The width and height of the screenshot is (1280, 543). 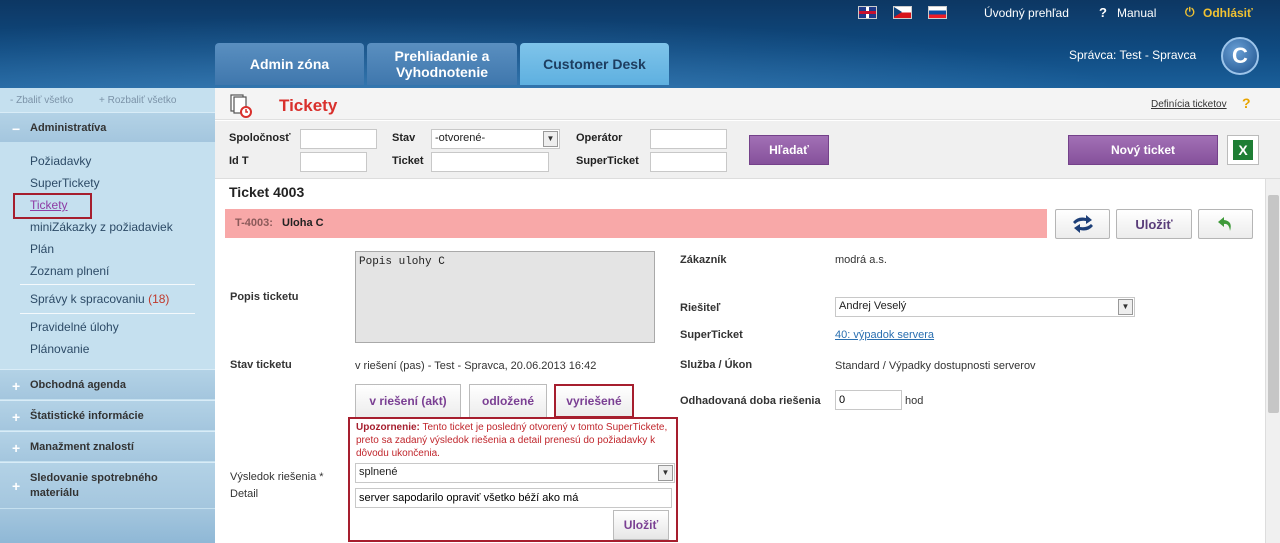 What do you see at coordinates (867, 12) in the screenshot?
I see `uk-flag-icon` at bounding box center [867, 12].